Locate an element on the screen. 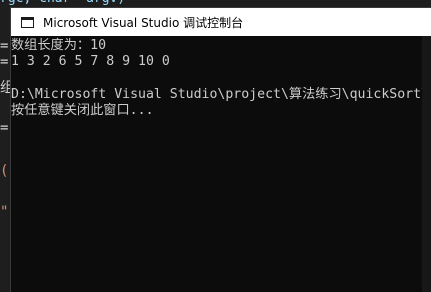 The width and height of the screenshot is (431, 292). console-line-array-length: 数组长度为：10 is located at coordinates (59, 45).